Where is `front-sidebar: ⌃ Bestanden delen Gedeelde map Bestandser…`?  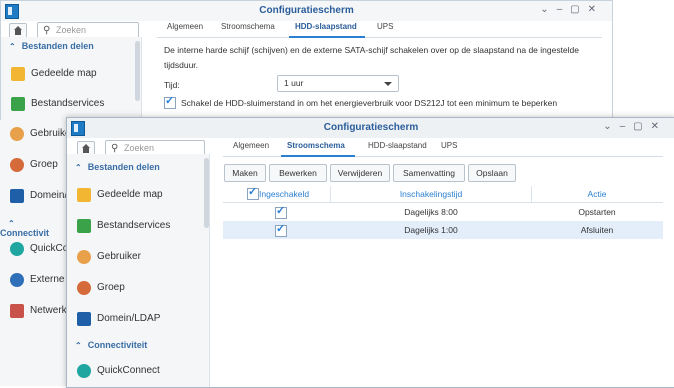
front-sidebar: ⌃ Bestanden delen Gedeelde map Bestandser… is located at coordinates (138, 270).